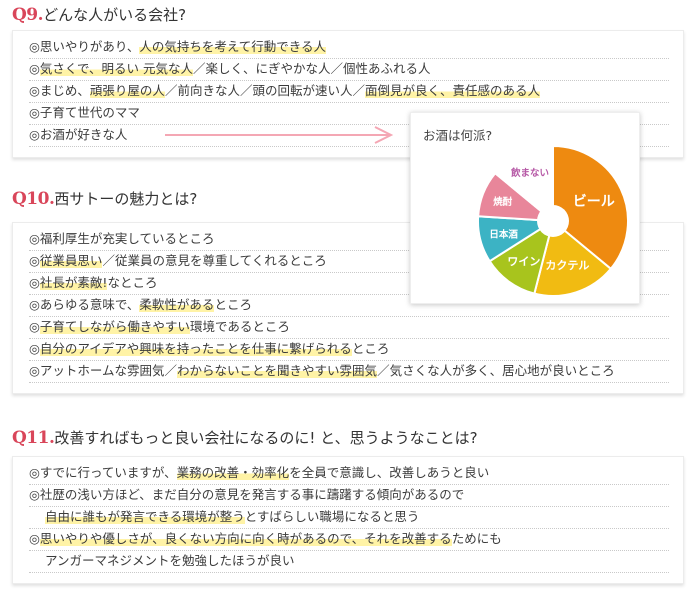 The image size is (700, 600). I want to click on pie-center-hole, so click(553, 221).